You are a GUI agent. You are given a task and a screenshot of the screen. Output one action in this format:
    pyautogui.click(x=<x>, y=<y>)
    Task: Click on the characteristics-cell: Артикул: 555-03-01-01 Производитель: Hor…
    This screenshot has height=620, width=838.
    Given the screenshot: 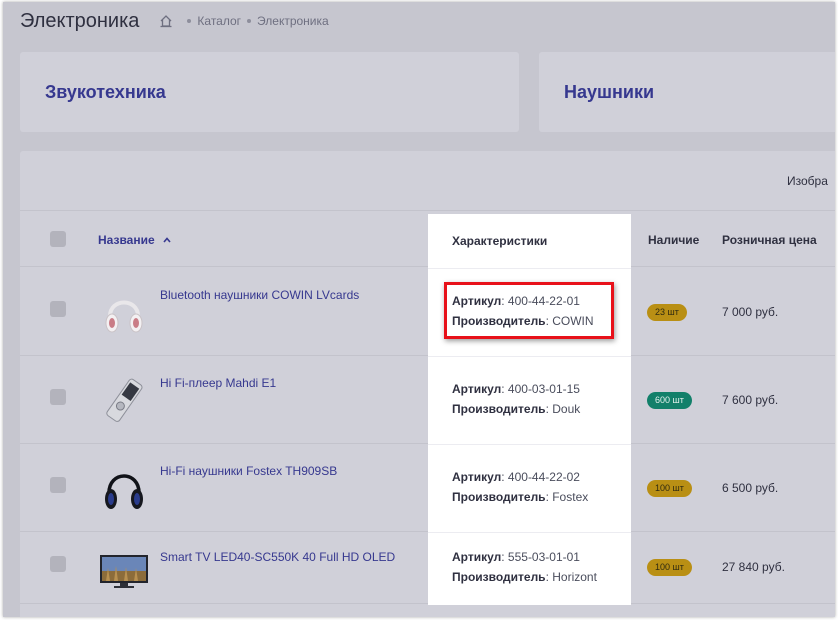 What is the action you would take?
    pyautogui.click(x=524, y=567)
    